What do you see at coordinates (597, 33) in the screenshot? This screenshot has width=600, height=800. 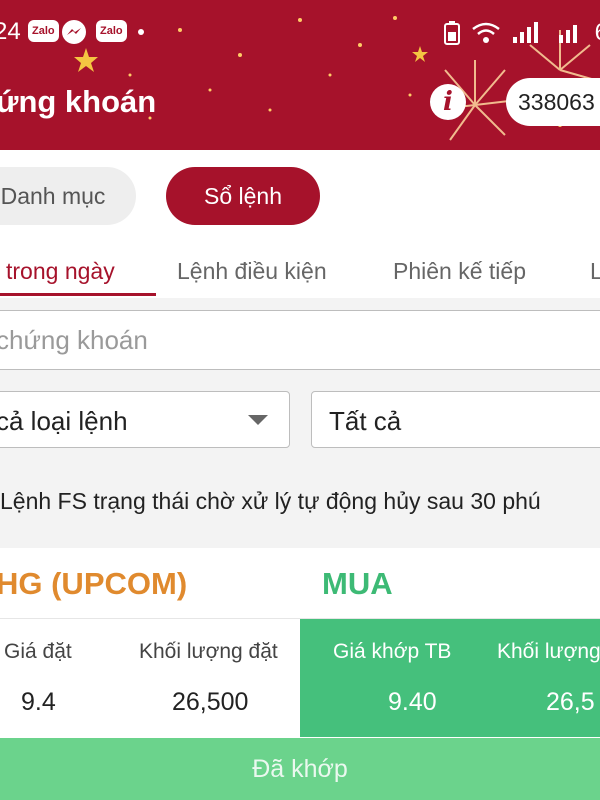 I see `battery-percent: 6` at bounding box center [597, 33].